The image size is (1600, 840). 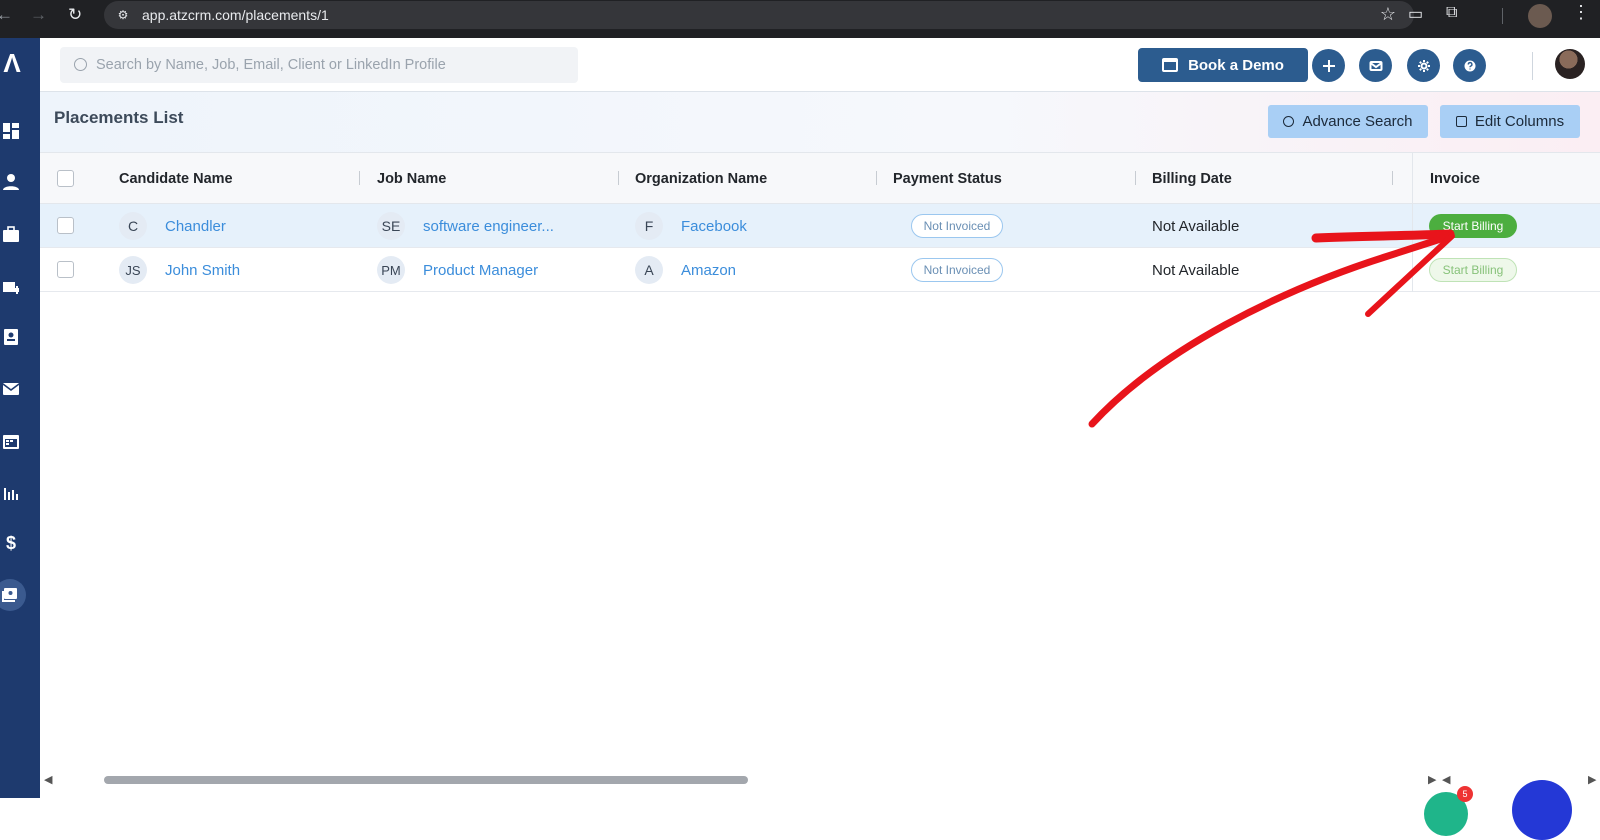 What do you see at coordinates (1540, 16) in the screenshot?
I see `browser-profile-avatar` at bounding box center [1540, 16].